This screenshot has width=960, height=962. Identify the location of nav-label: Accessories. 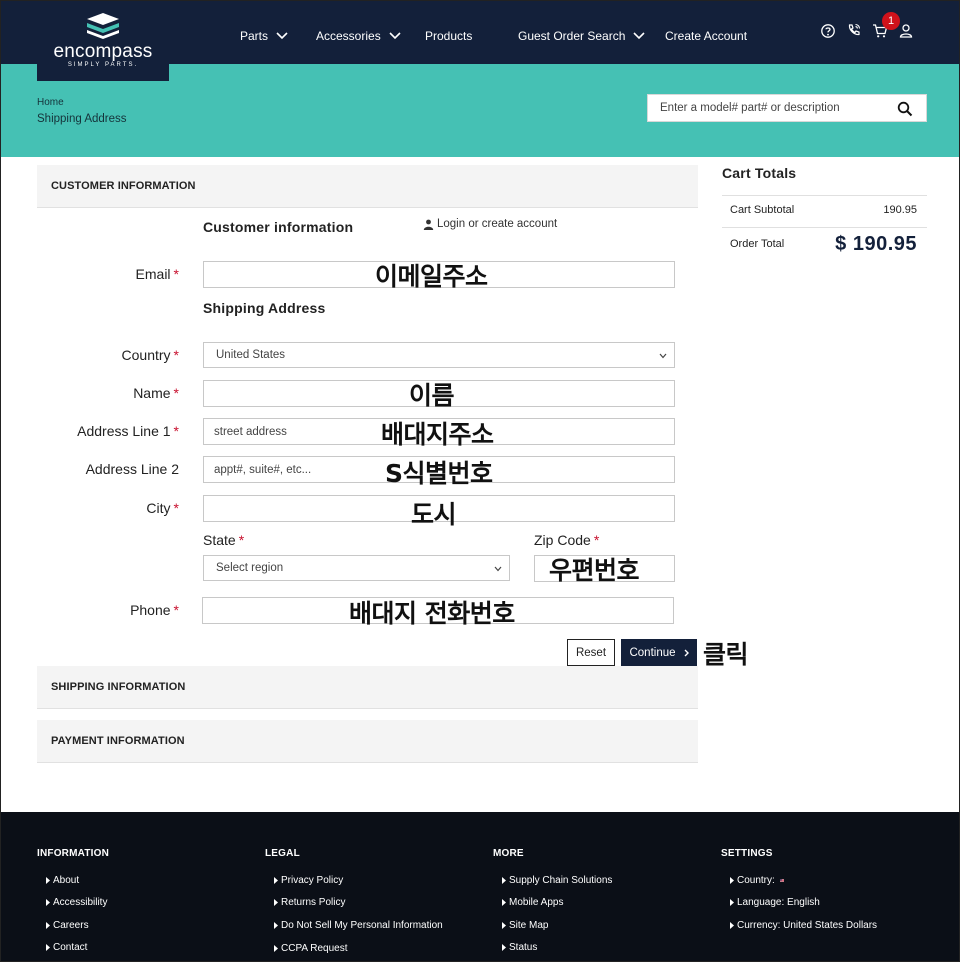
(348, 36).